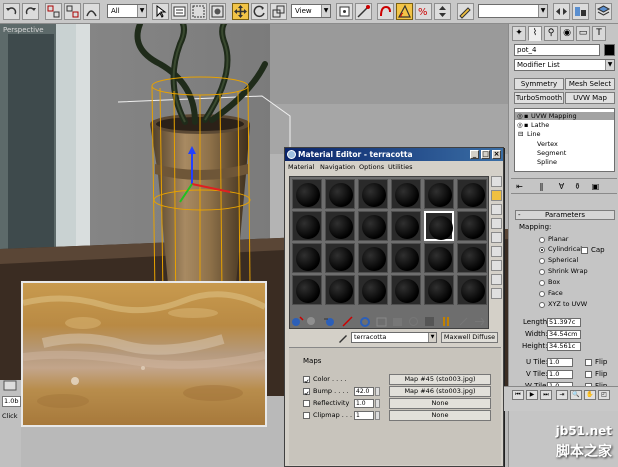 The width and height of the screenshot is (618, 467). I want to click on expand-icon: ▪, so click(526, 125).